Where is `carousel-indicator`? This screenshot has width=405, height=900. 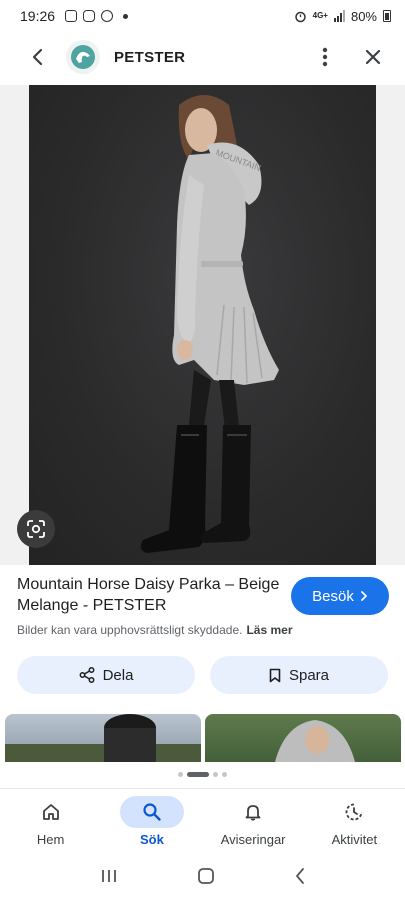
carousel-indicator is located at coordinates (202, 774).